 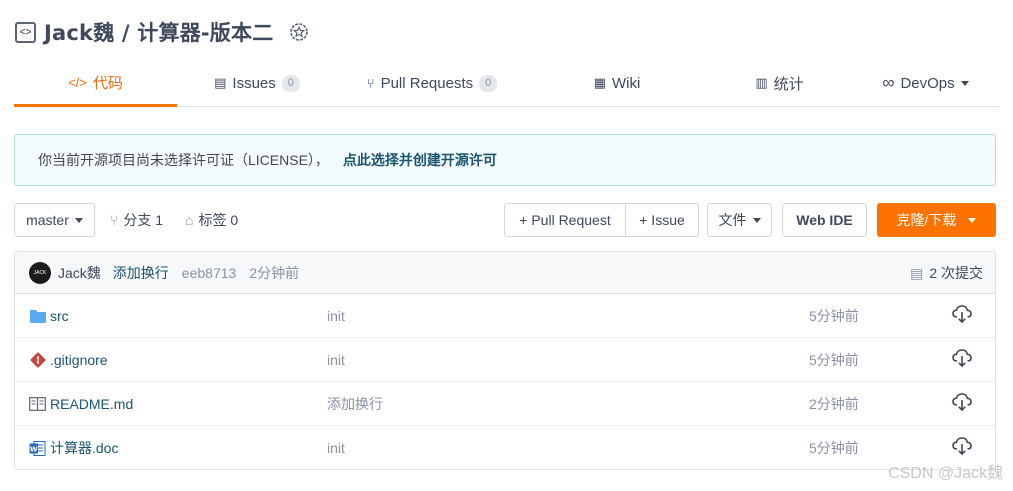 I want to click on table-row: .gitignore init 5分钟前, so click(x=505, y=360).